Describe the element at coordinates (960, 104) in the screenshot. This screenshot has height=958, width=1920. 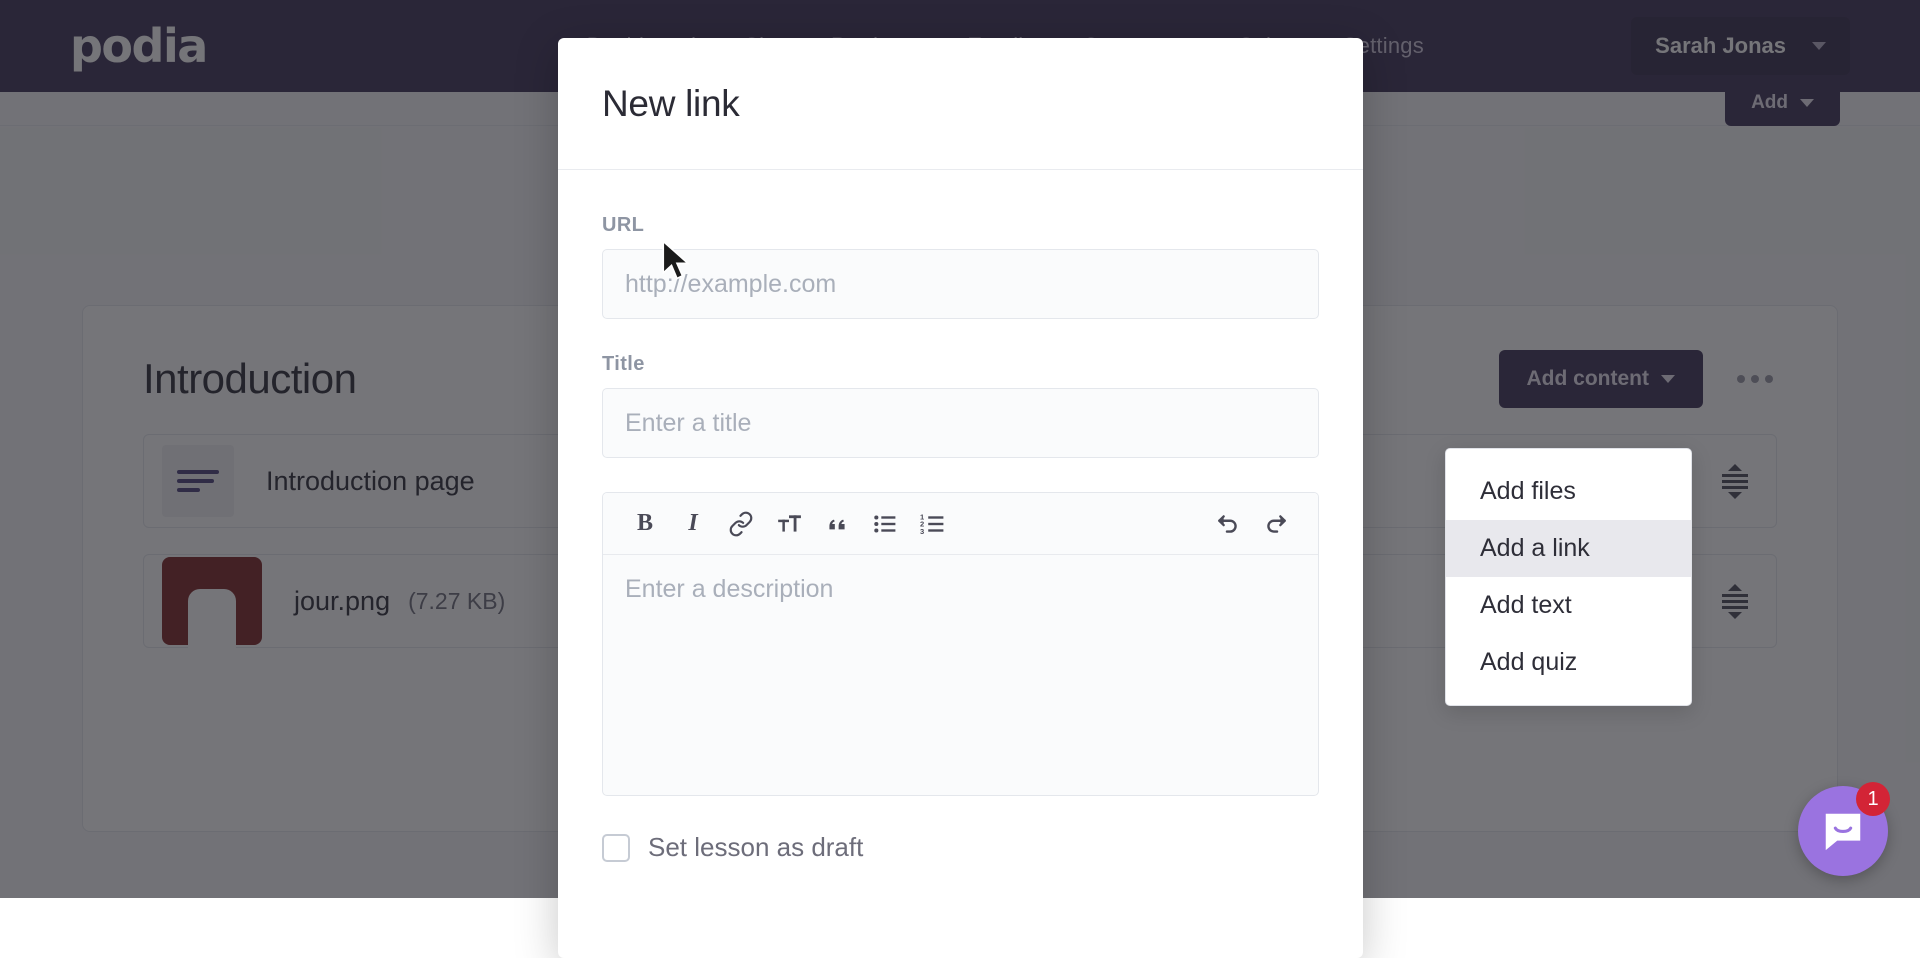
I see `modal-header: New link` at that location.